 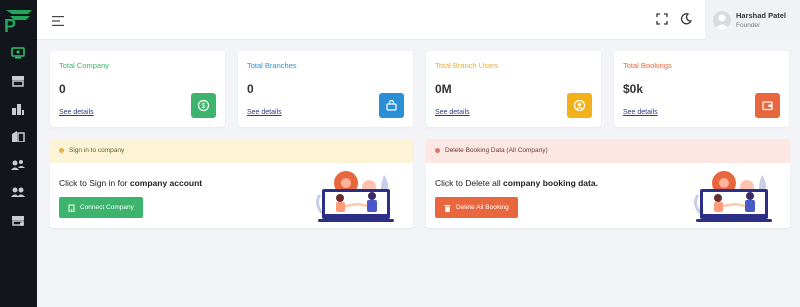 I want to click on connect-company-label: Connect Company, so click(x=107, y=207).